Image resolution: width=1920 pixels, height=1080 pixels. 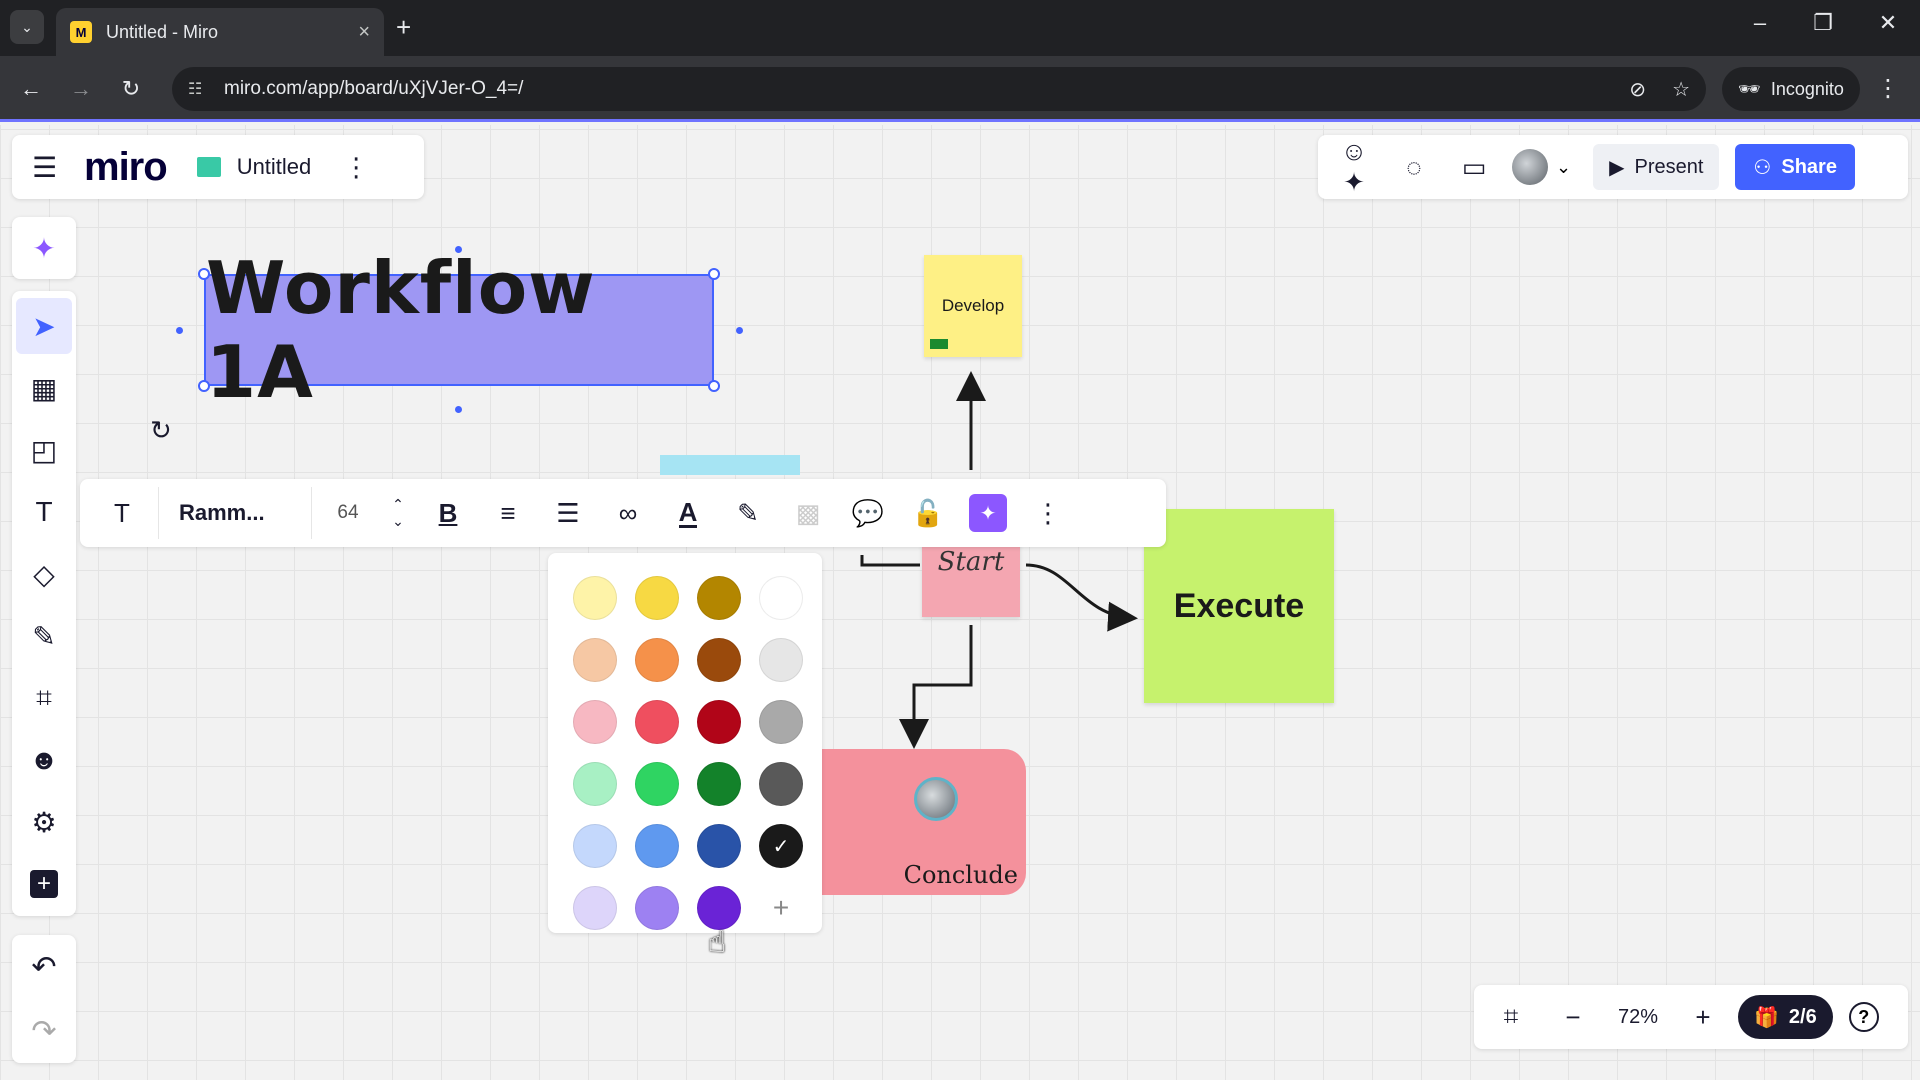 I want to click on address-bar: ☷ miro.com/app/board/uXjVJer-O_4=/ ⊘ ☆, so click(x=939, y=89).